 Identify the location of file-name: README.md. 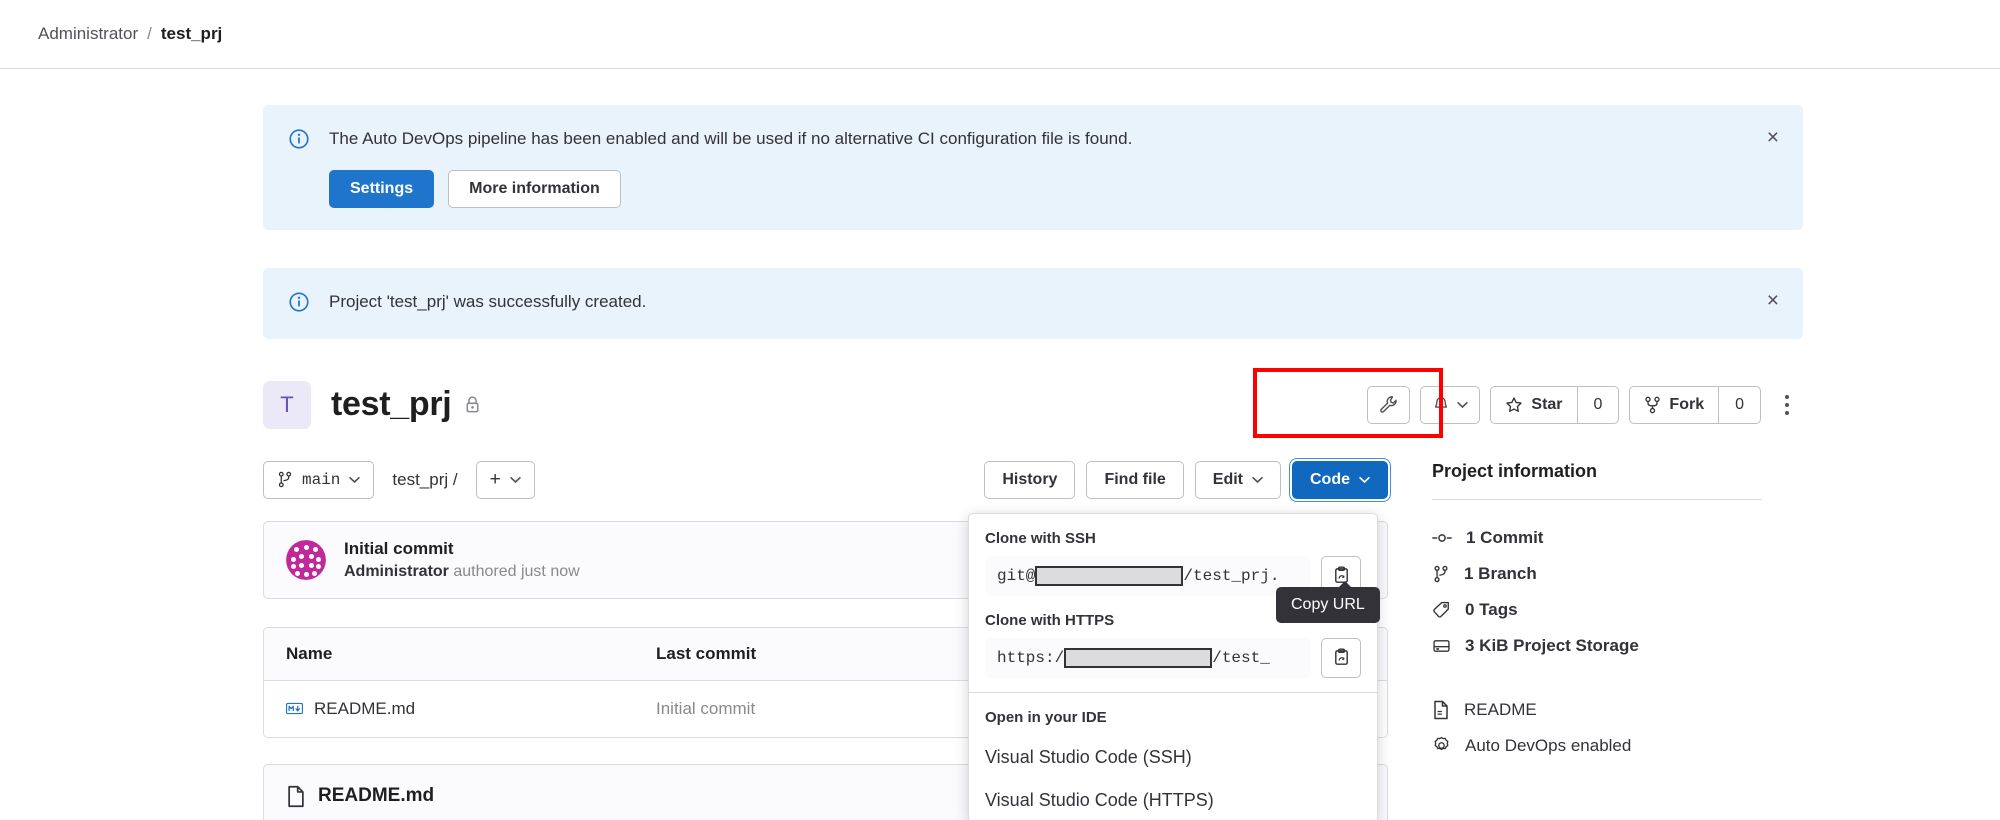
(364, 709).